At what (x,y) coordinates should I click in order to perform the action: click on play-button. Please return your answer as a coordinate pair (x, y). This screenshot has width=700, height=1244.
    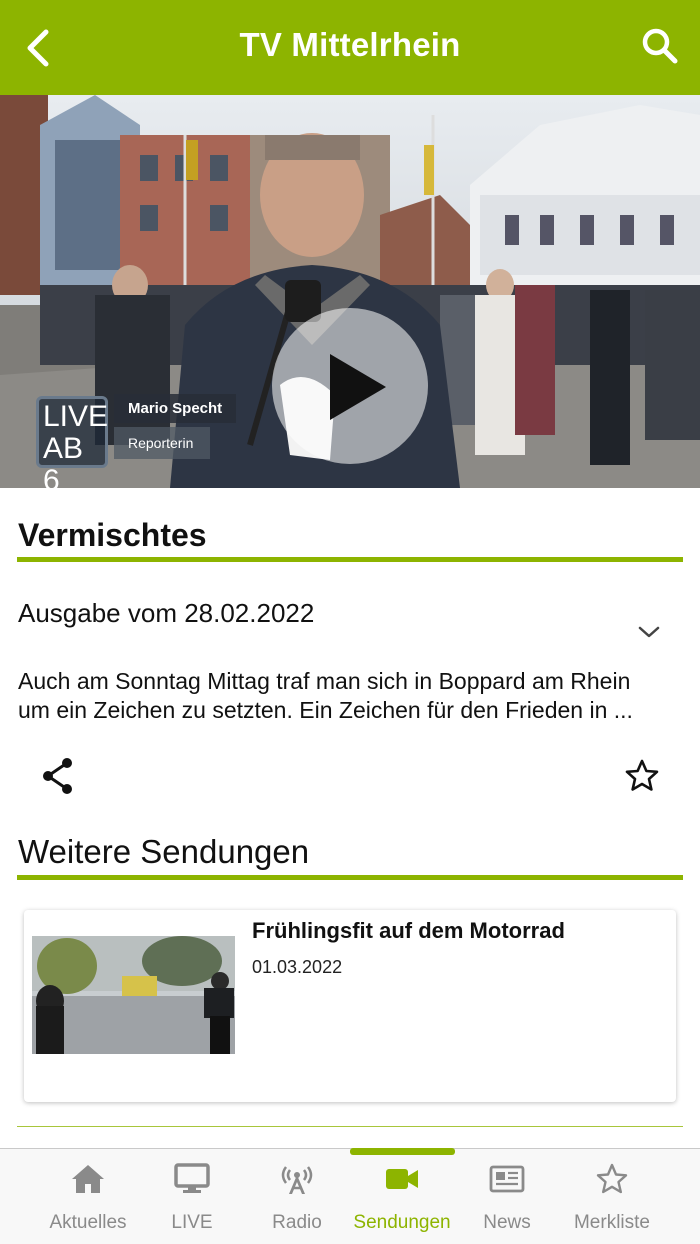
    Looking at the image, I should click on (350, 386).